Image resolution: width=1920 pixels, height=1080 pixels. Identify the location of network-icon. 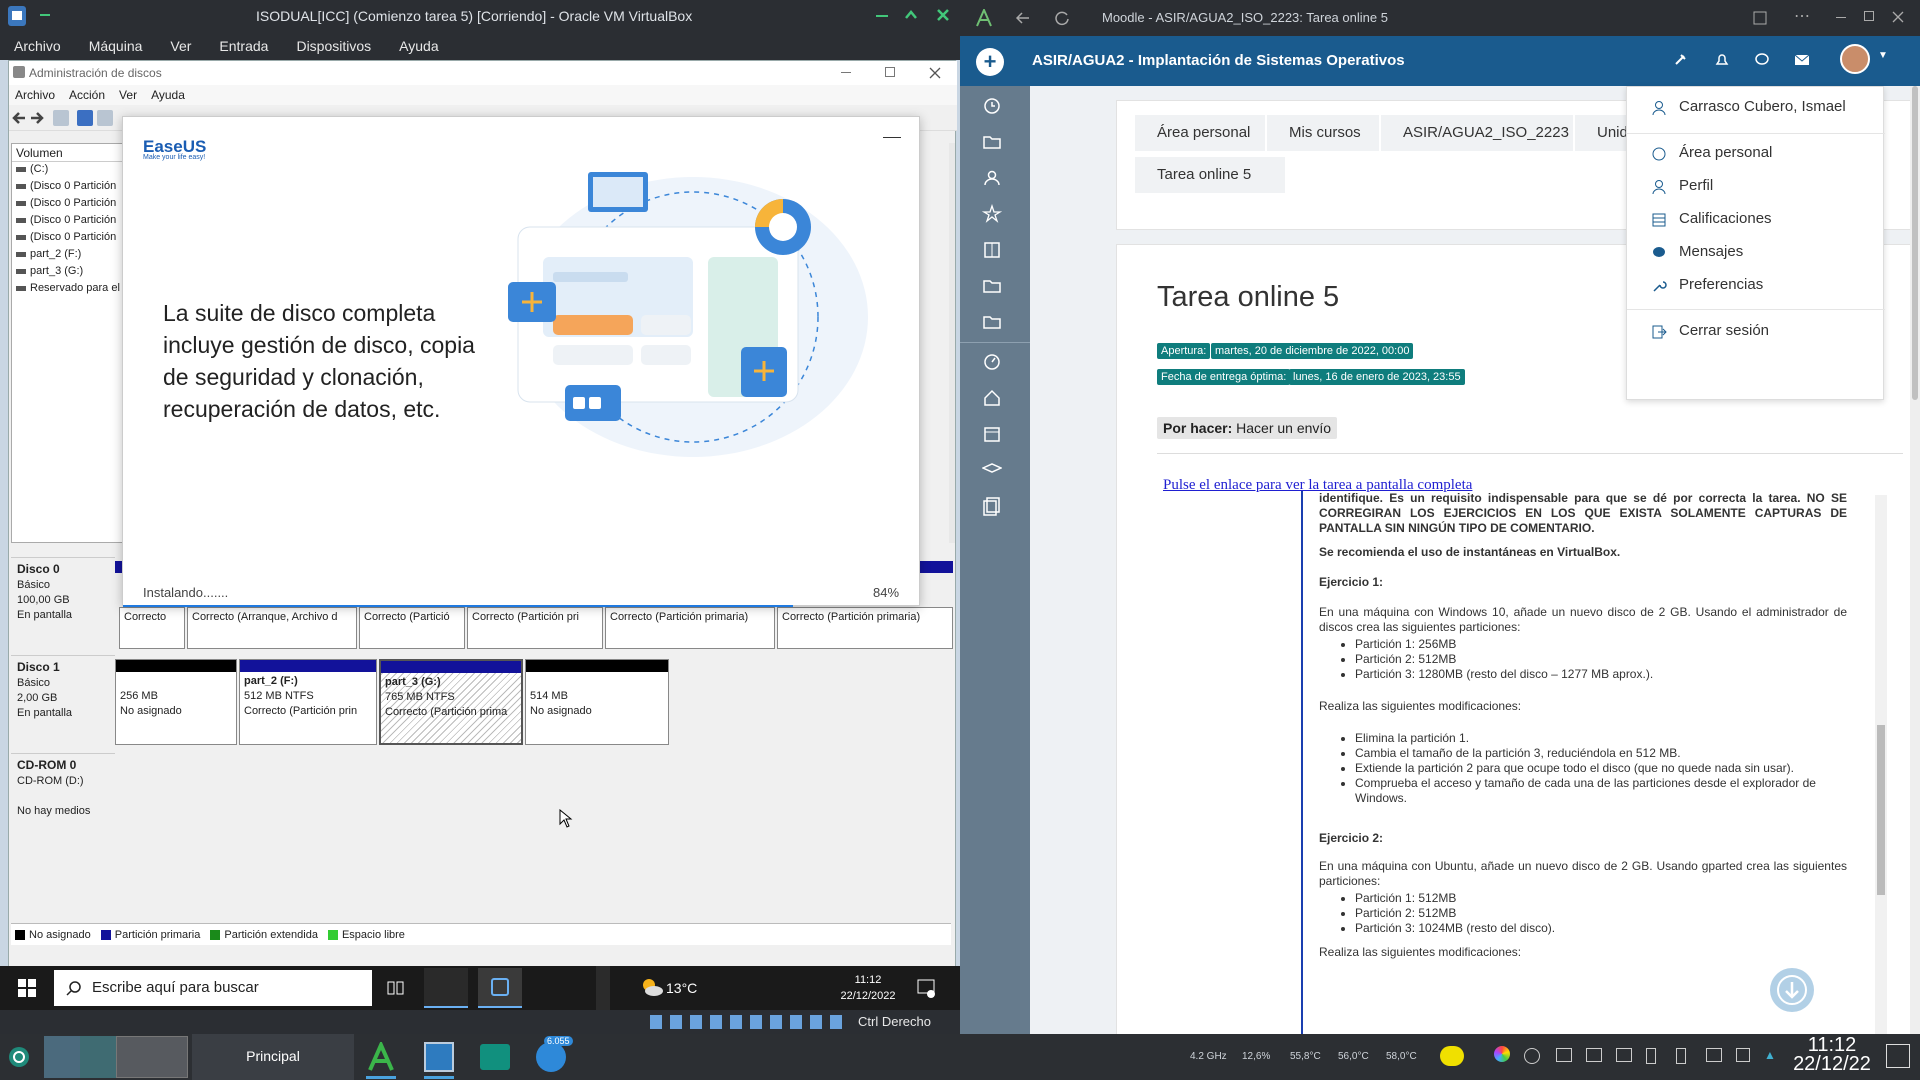
(1624, 1055).